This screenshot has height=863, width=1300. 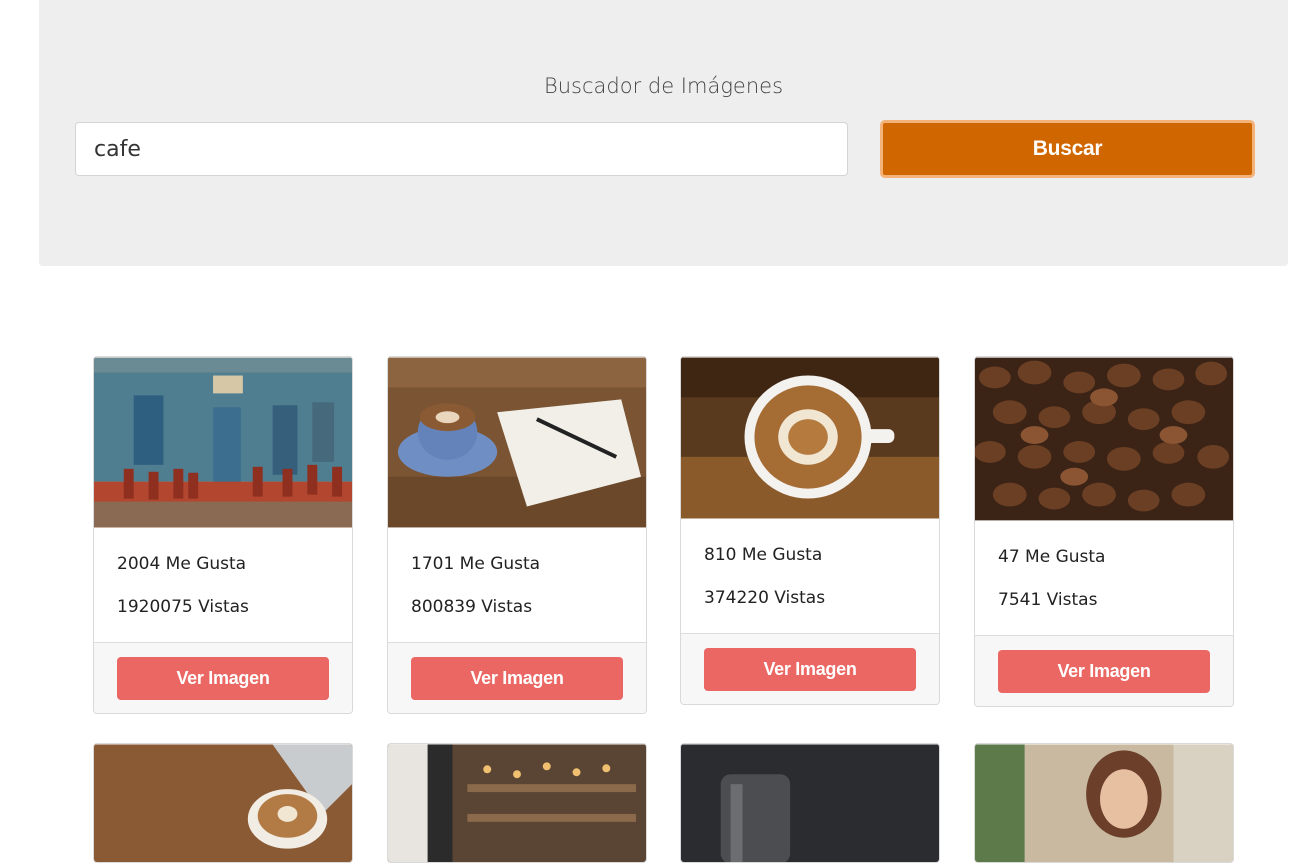 What do you see at coordinates (476, 564) in the screenshot?
I see `likes-count: 1701 Me Gusta` at bounding box center [476, 564].